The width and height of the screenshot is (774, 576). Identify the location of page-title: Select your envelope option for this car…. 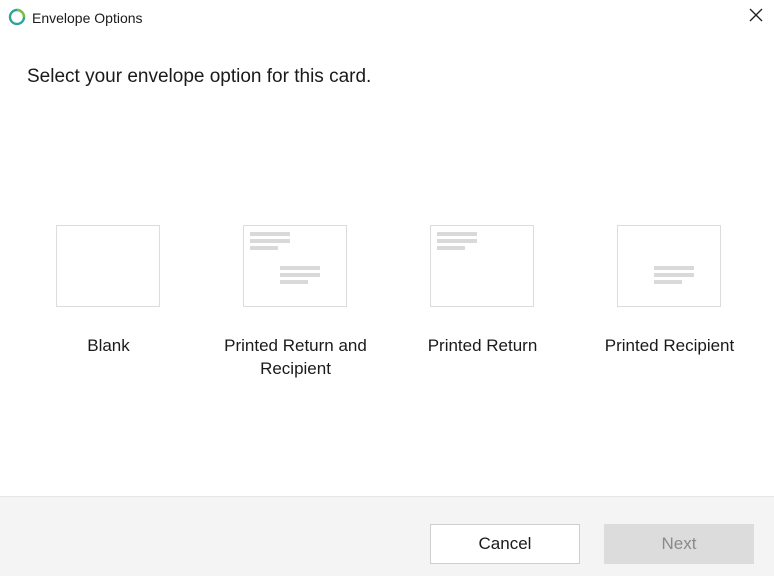
(199, 76).